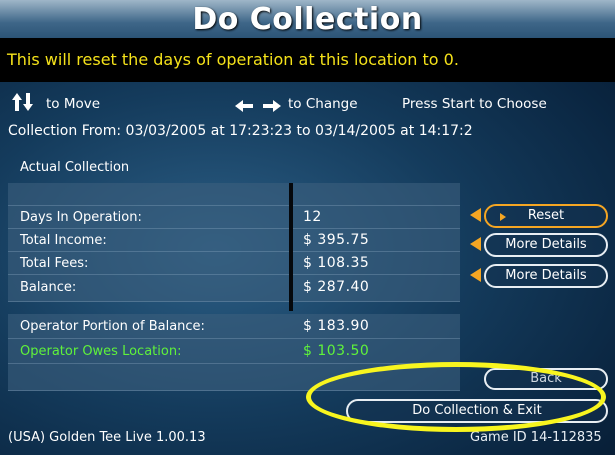 The image size is (615, 455). I want to click on table-header-row, so click(234, 194).